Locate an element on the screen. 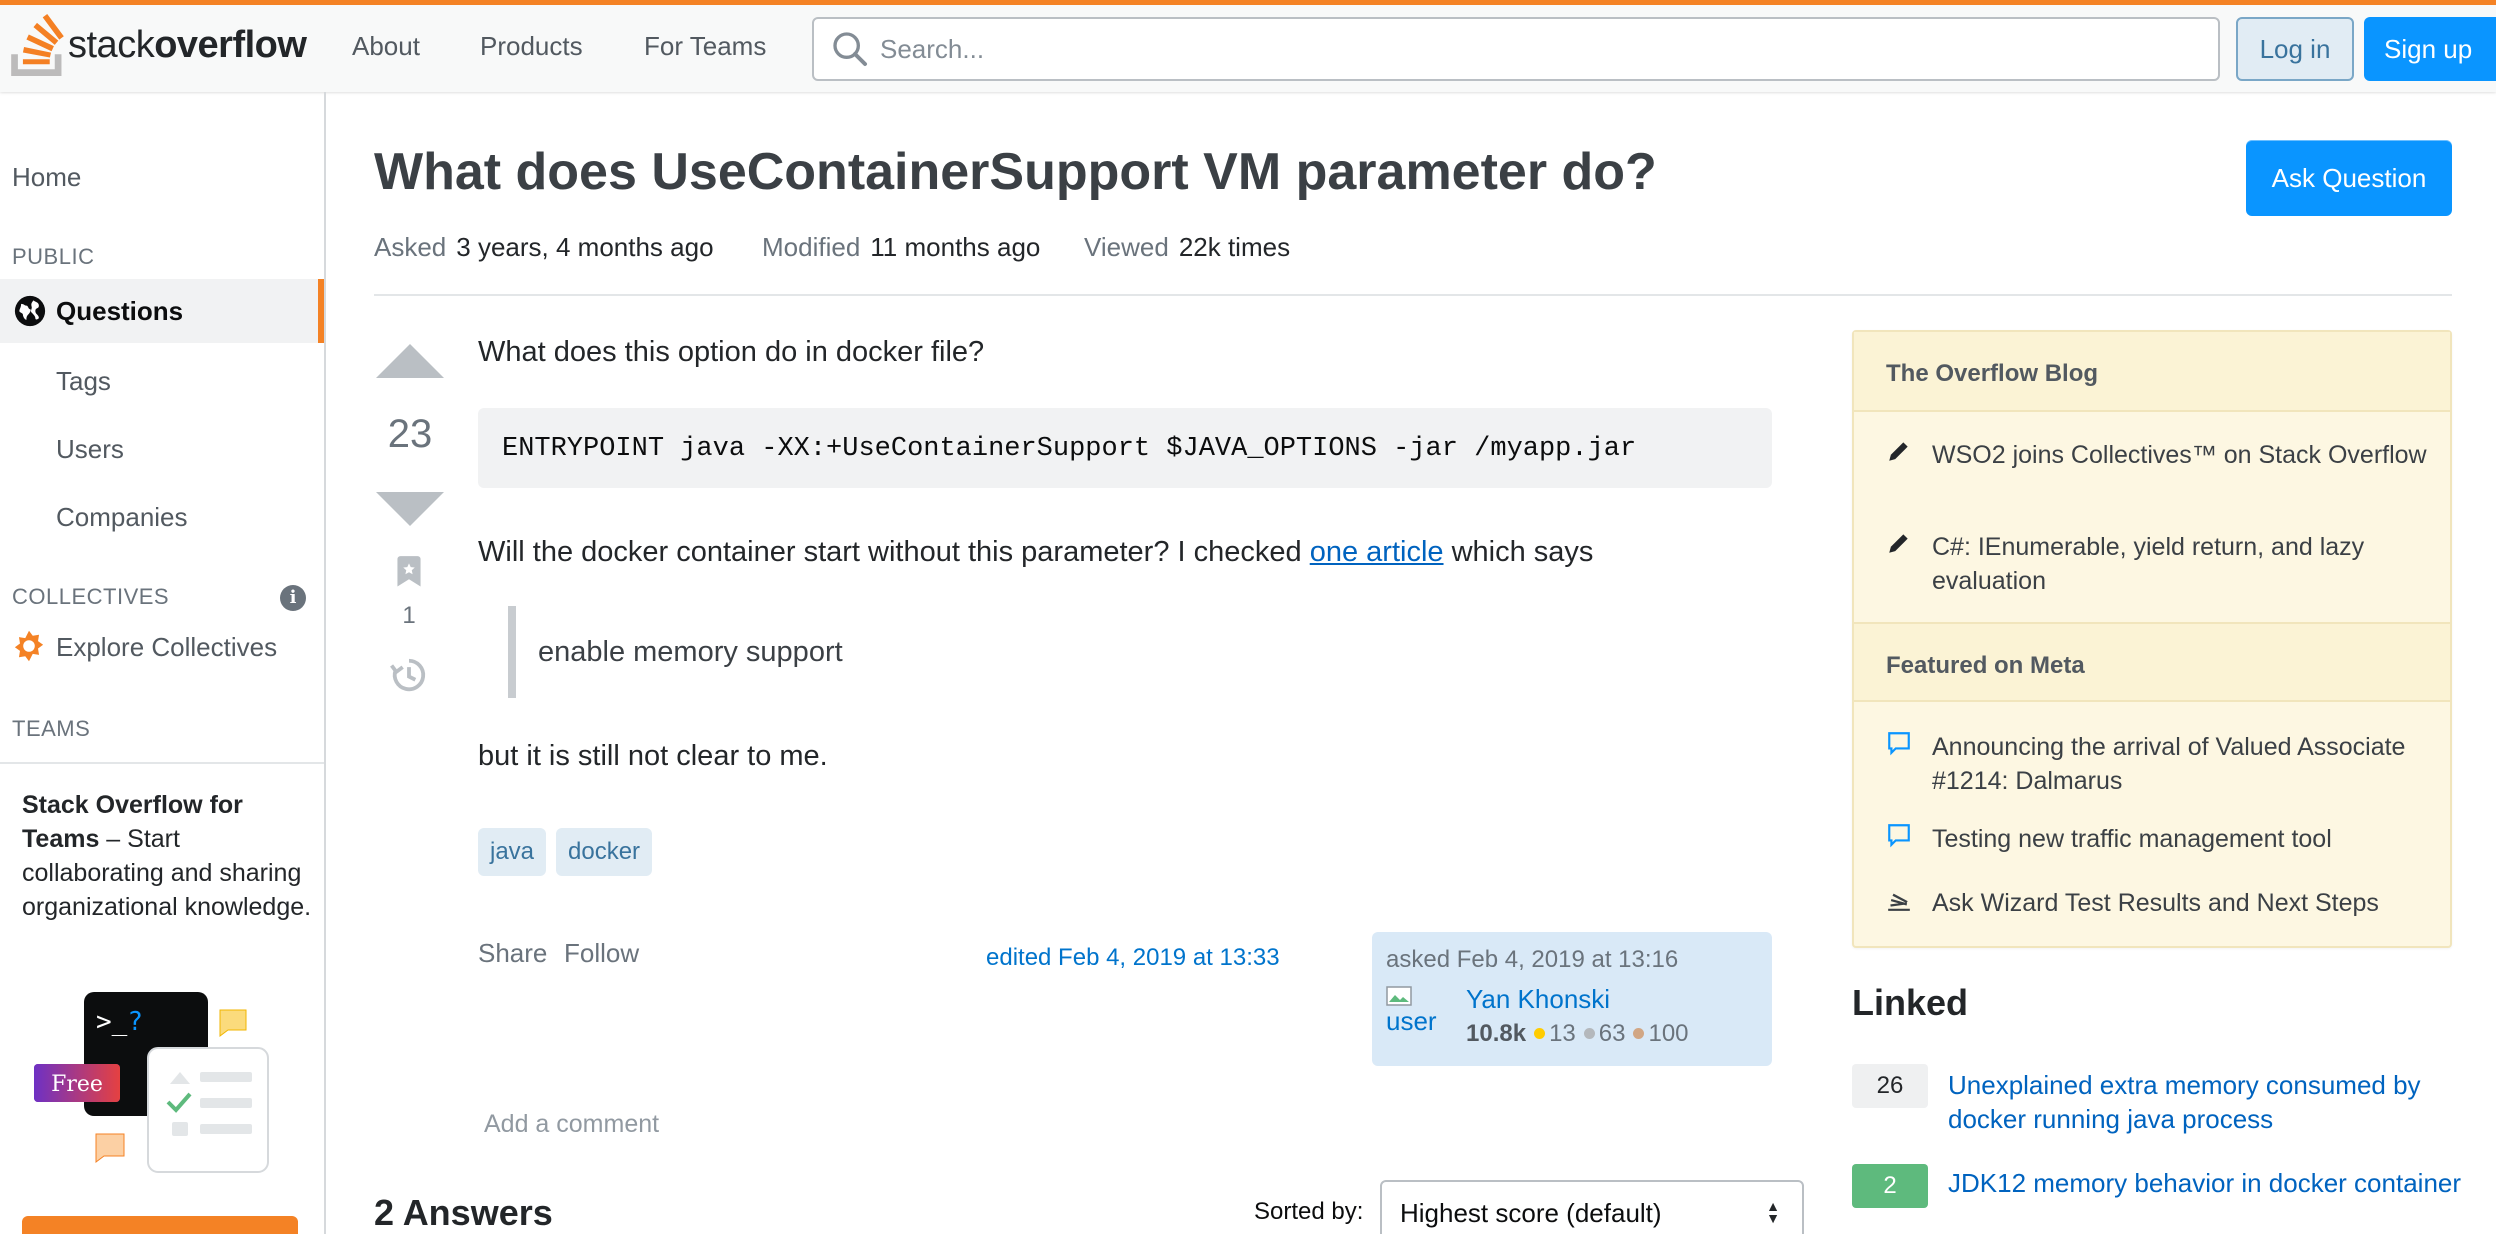 This screenshot has width=2496, height=1234. history-icon is located at coordinates (409, 675).